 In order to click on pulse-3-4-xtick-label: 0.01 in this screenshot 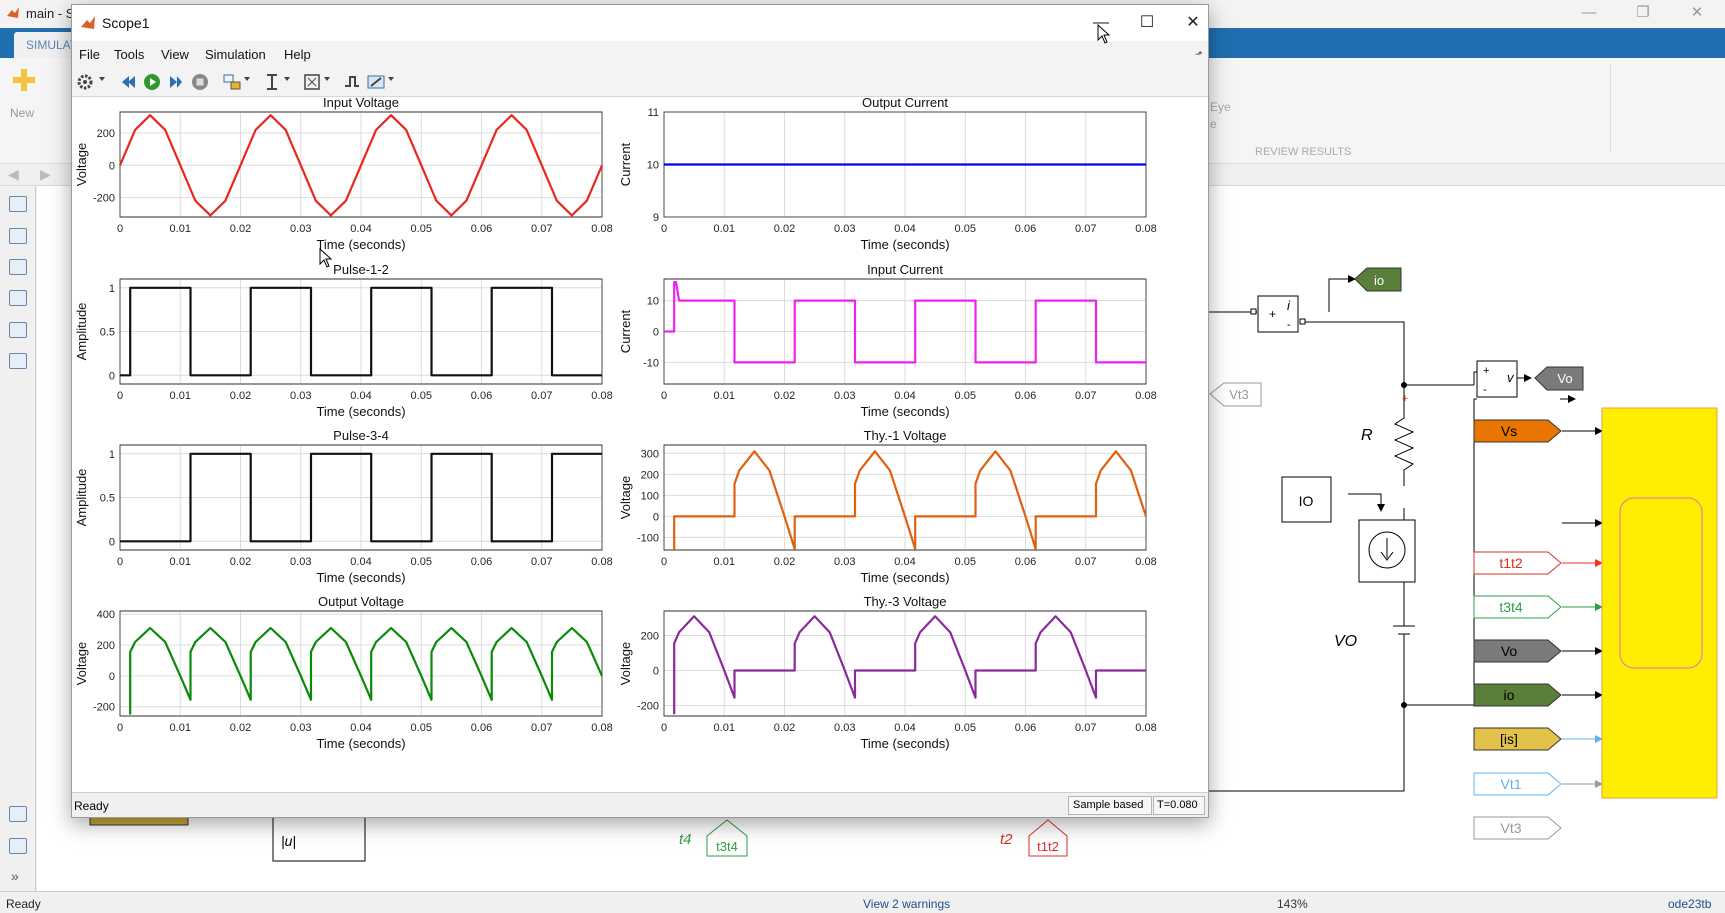, I will do `click(180, 562)`.